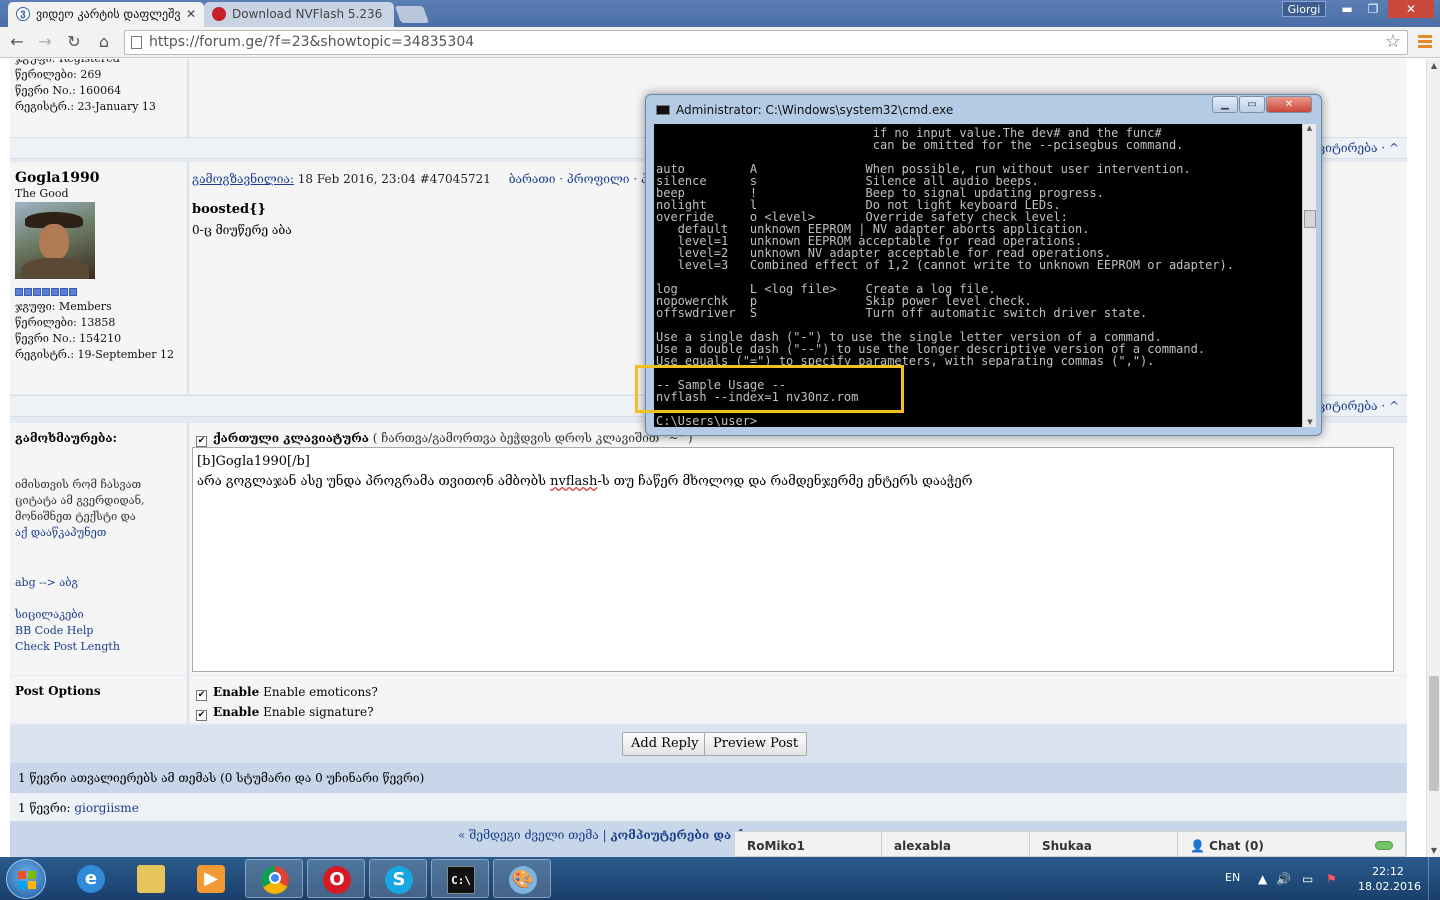  Describe the element at coordinates (1225, 104) in the screenshot. I see `cmd-minimize-button: ▁` at that location.